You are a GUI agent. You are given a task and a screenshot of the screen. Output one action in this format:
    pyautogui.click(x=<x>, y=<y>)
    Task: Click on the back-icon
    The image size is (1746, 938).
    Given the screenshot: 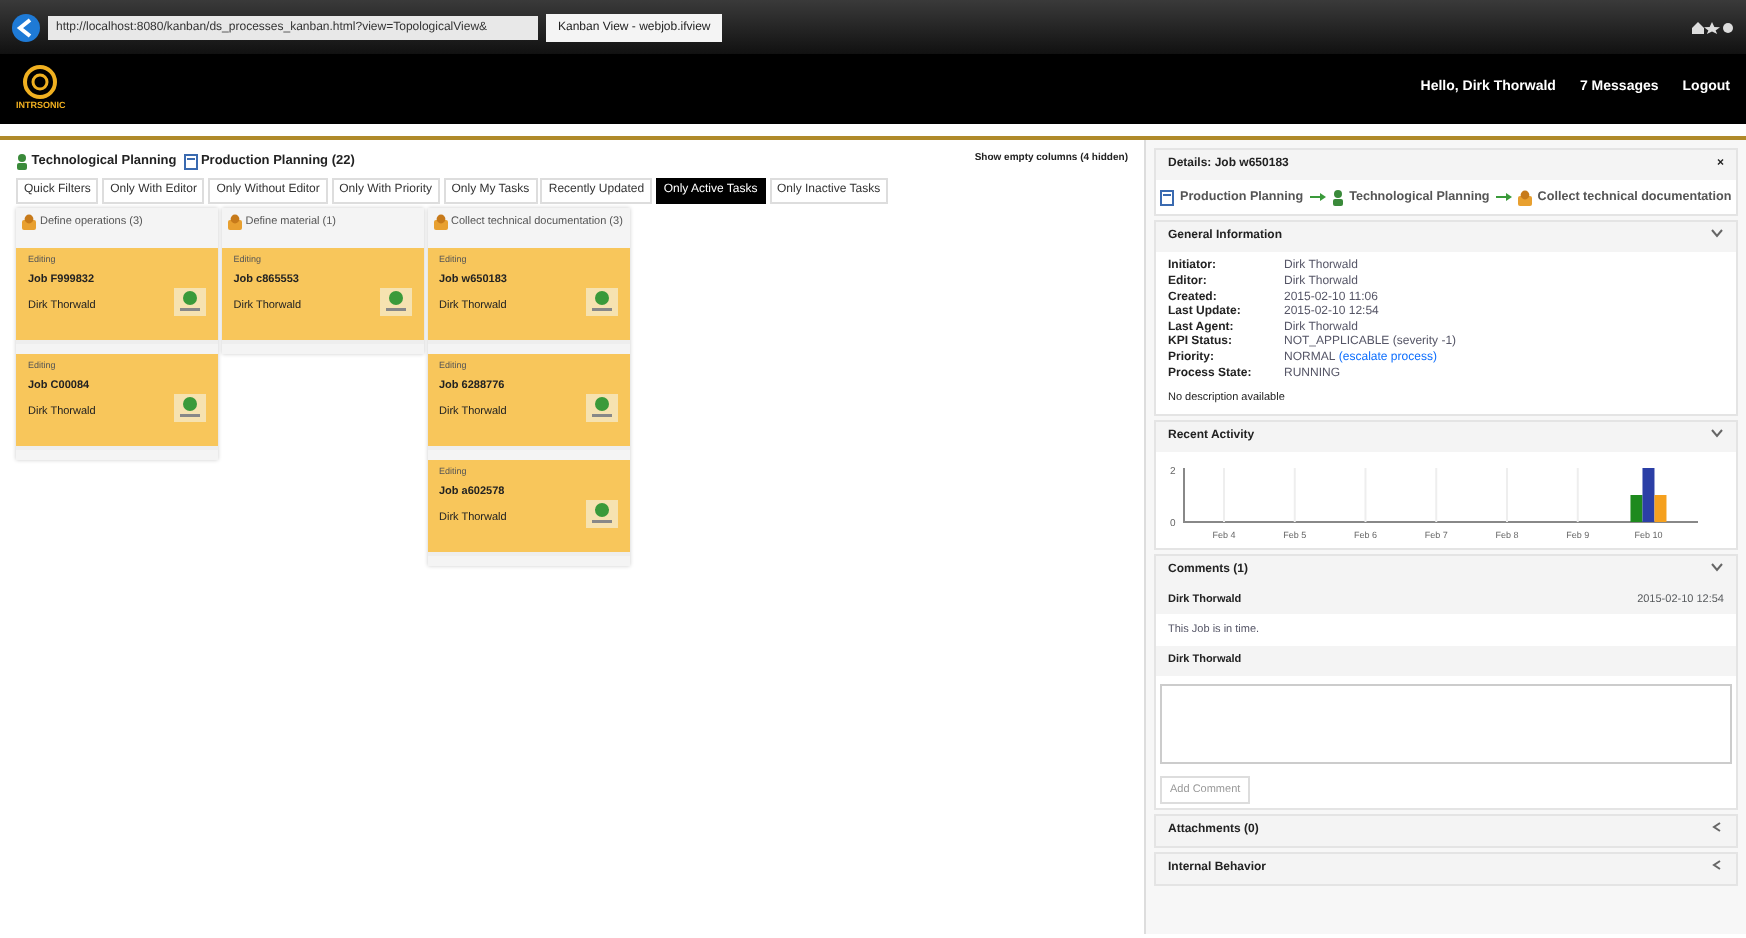 What is the action you would take?
    pyautogui.click(x=26, y=27)
    